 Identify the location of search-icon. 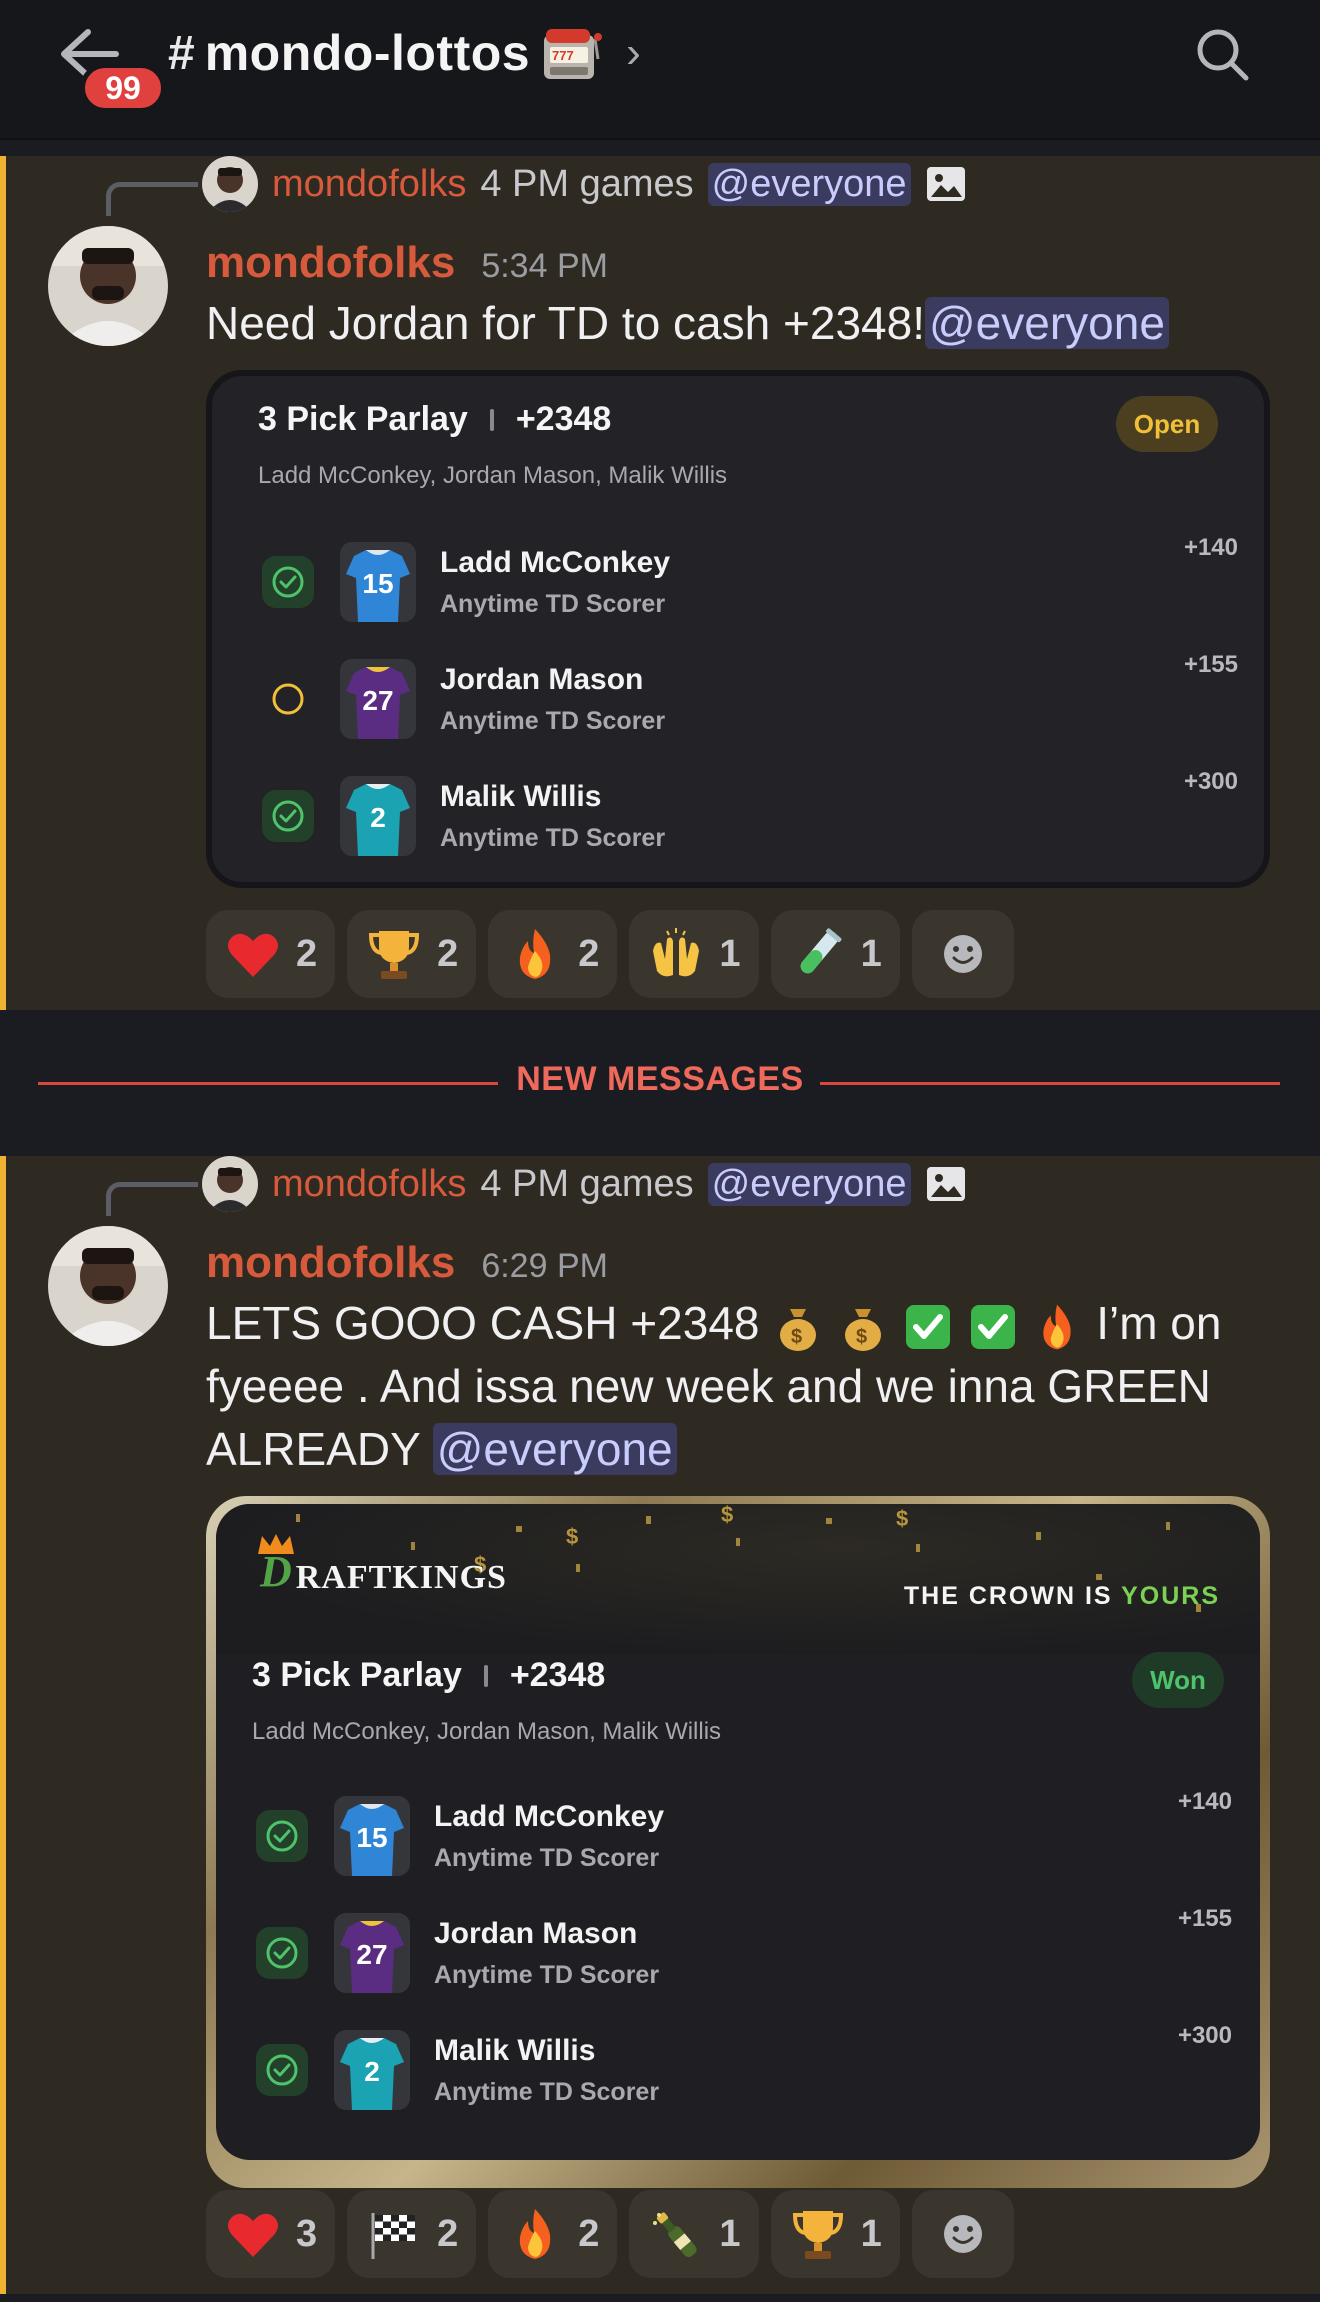
(1223, 55).